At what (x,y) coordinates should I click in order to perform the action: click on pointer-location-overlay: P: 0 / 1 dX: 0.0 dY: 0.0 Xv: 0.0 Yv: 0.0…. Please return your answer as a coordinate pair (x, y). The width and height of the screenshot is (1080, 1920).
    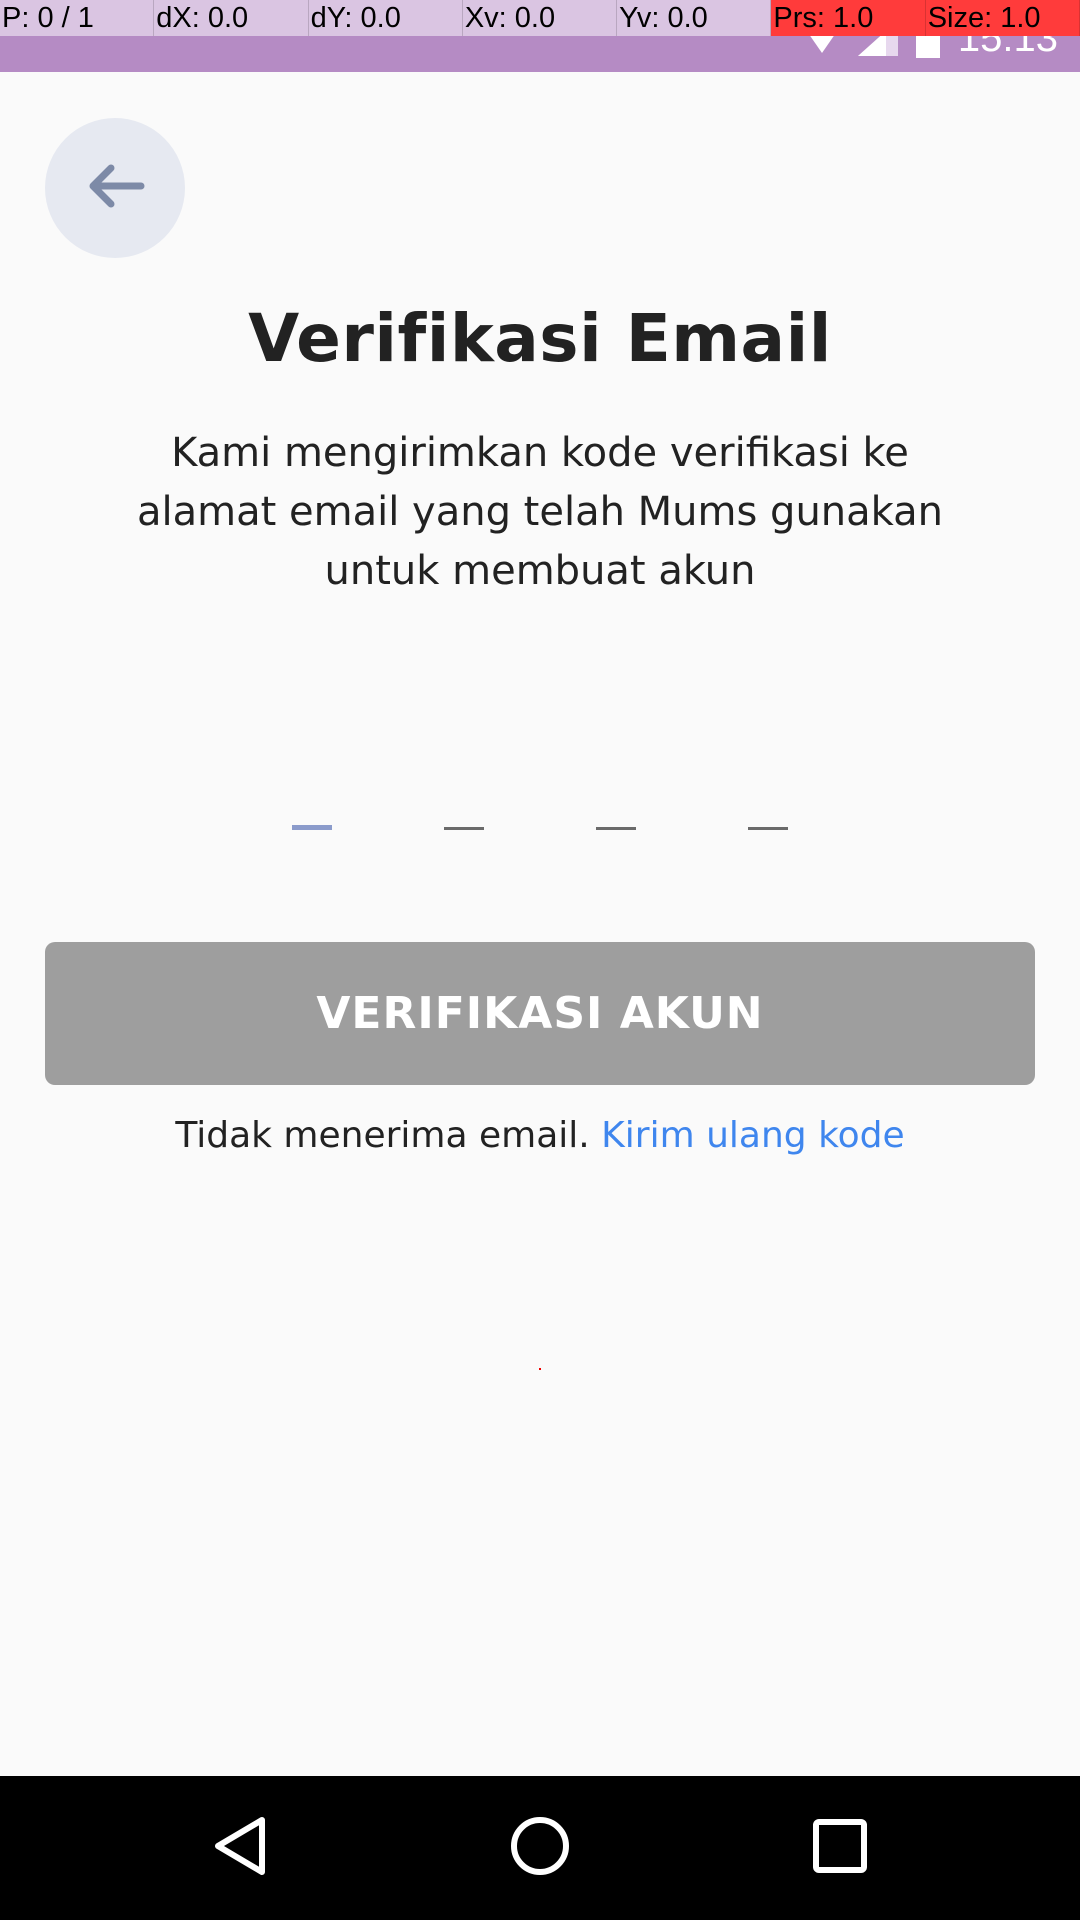
    Looking at the image, I should click on (540, 18).